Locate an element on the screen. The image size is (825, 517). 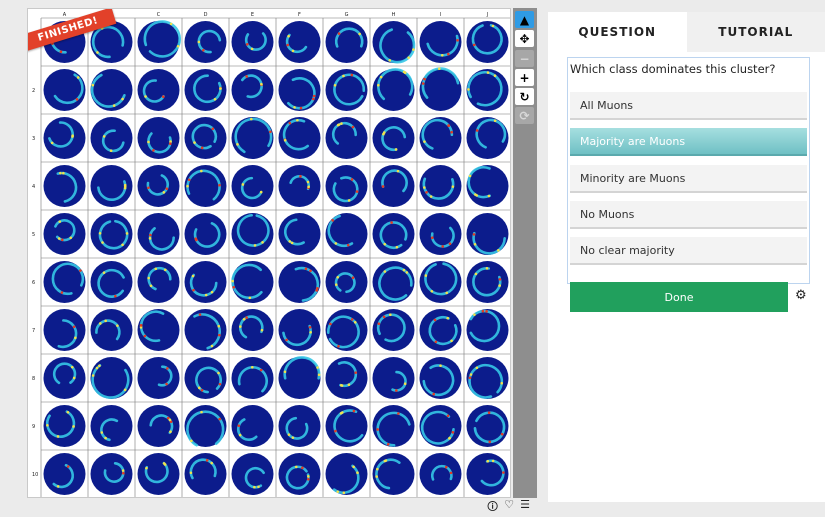
tab-tutorial: TUTORIAL is located at coordinates (756, 32).